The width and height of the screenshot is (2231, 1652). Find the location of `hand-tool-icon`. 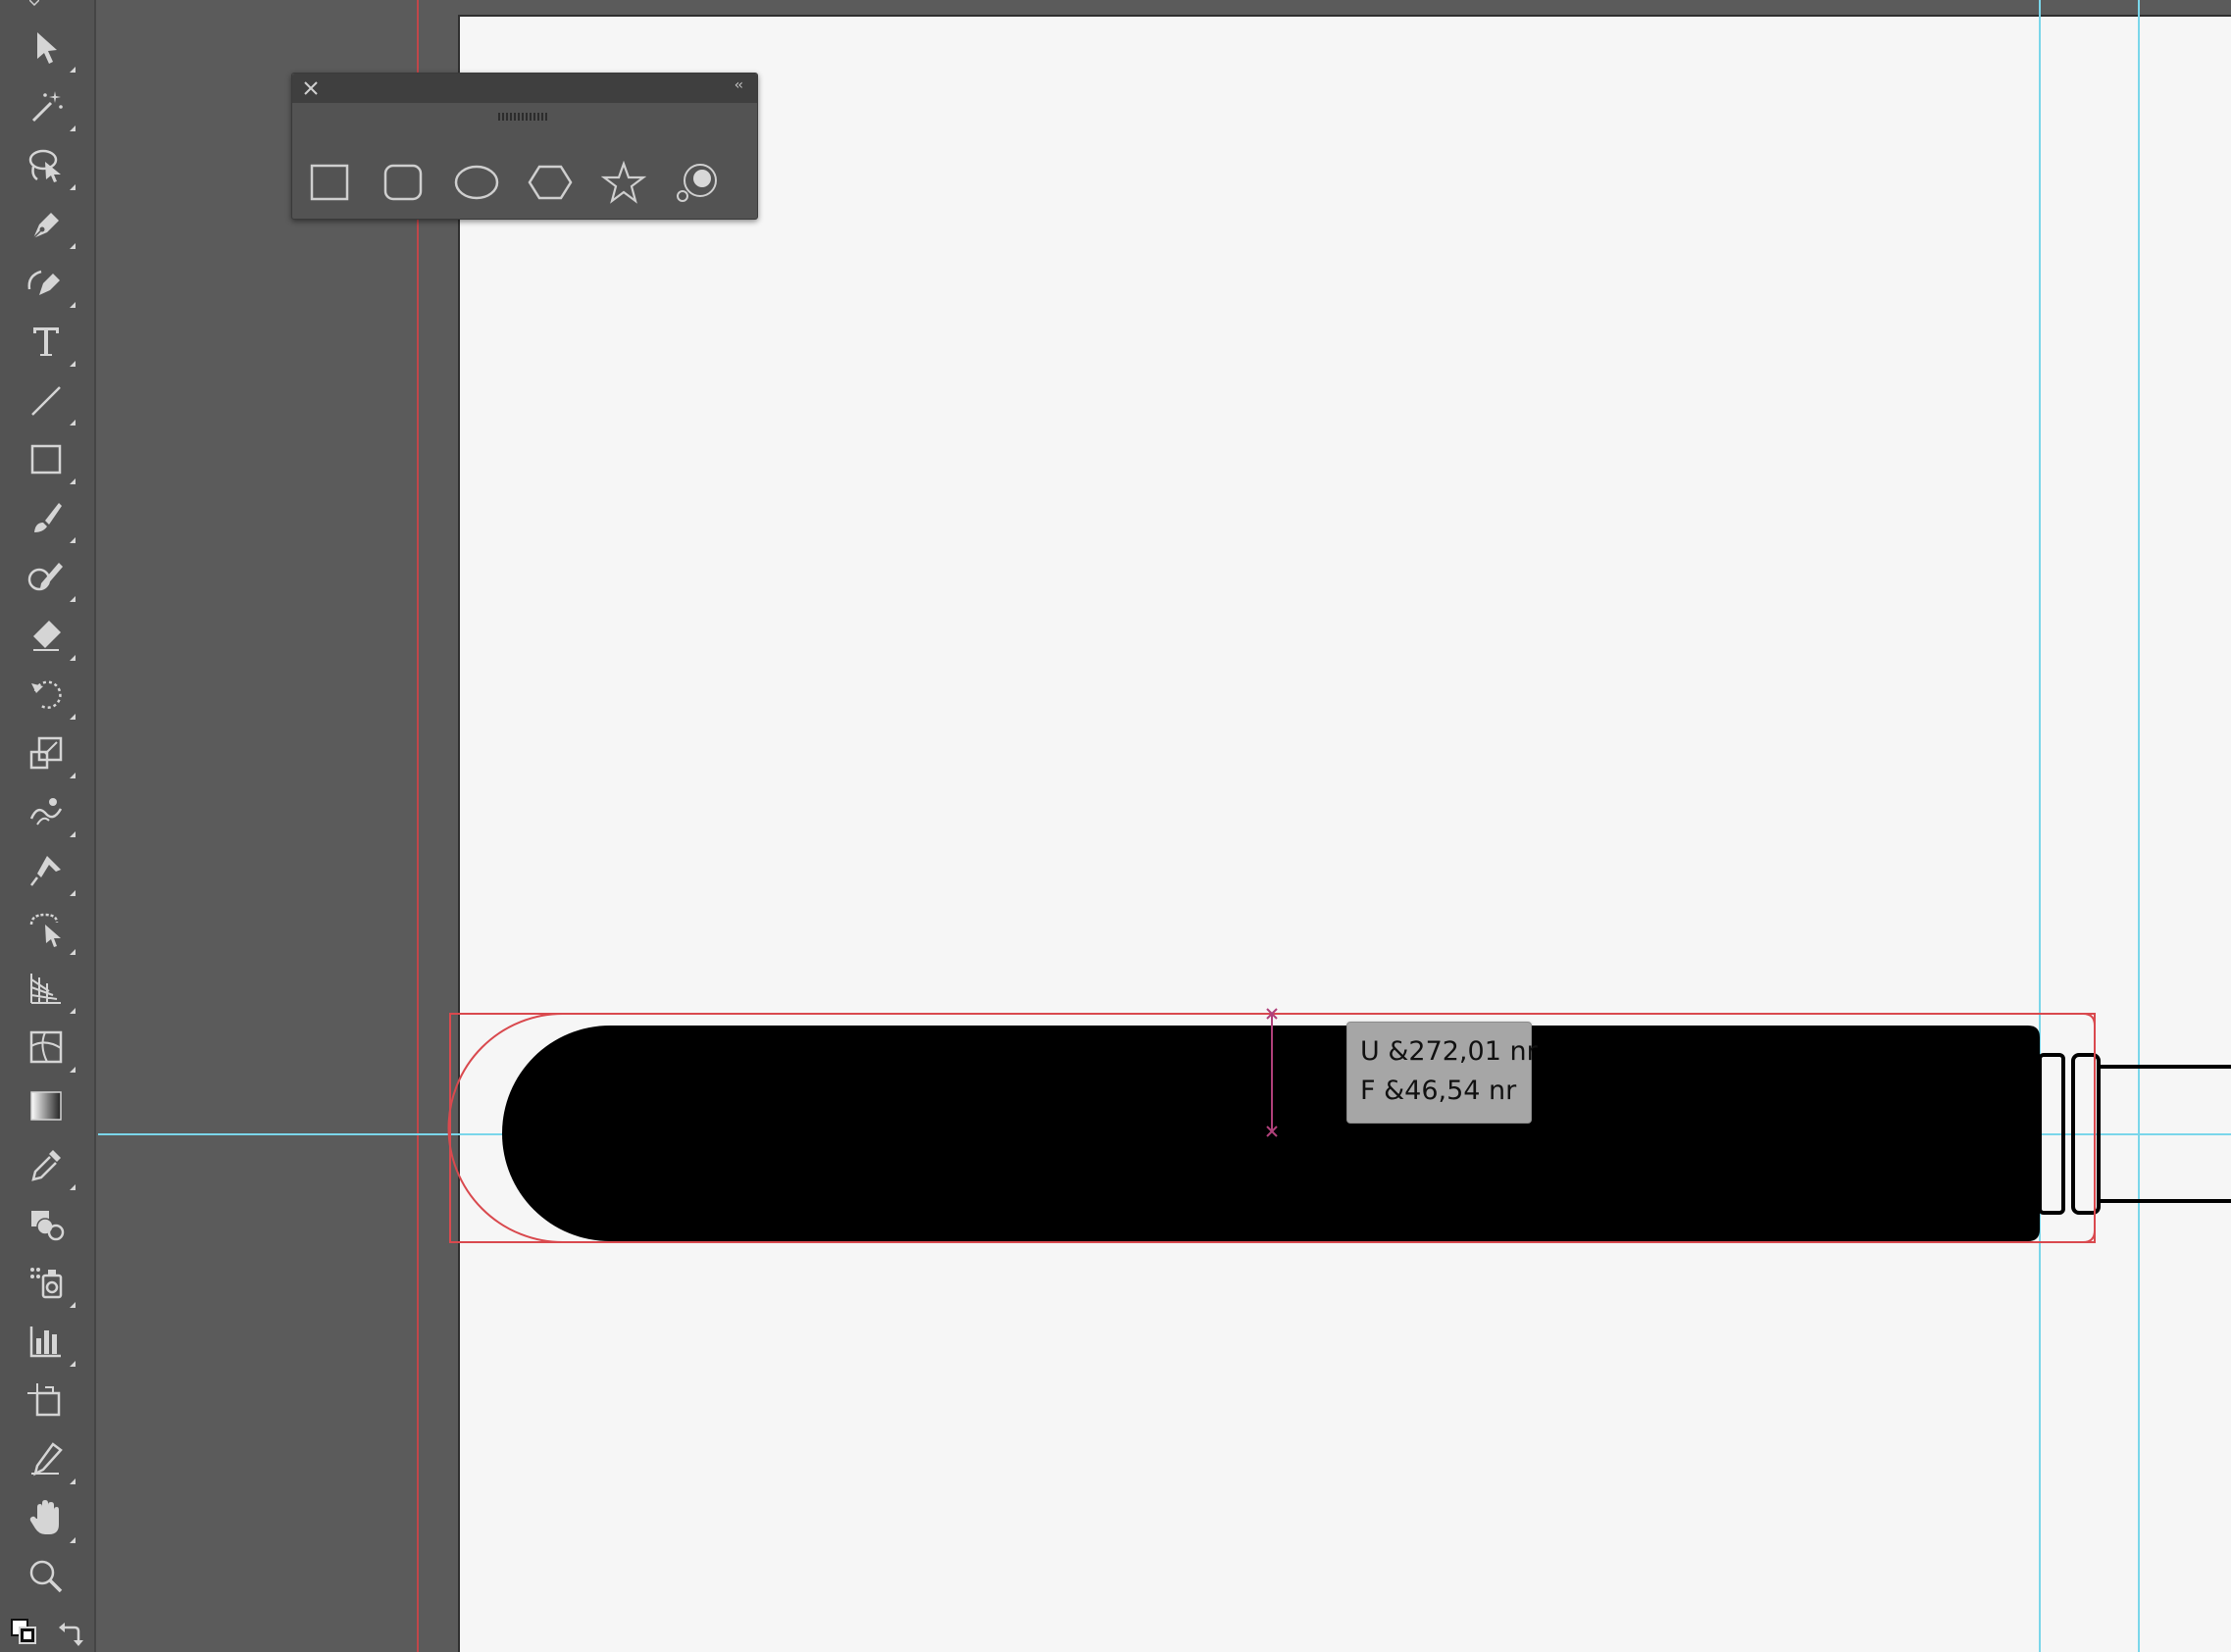

hand-tool-icon is located at coordinates (44, 1517).